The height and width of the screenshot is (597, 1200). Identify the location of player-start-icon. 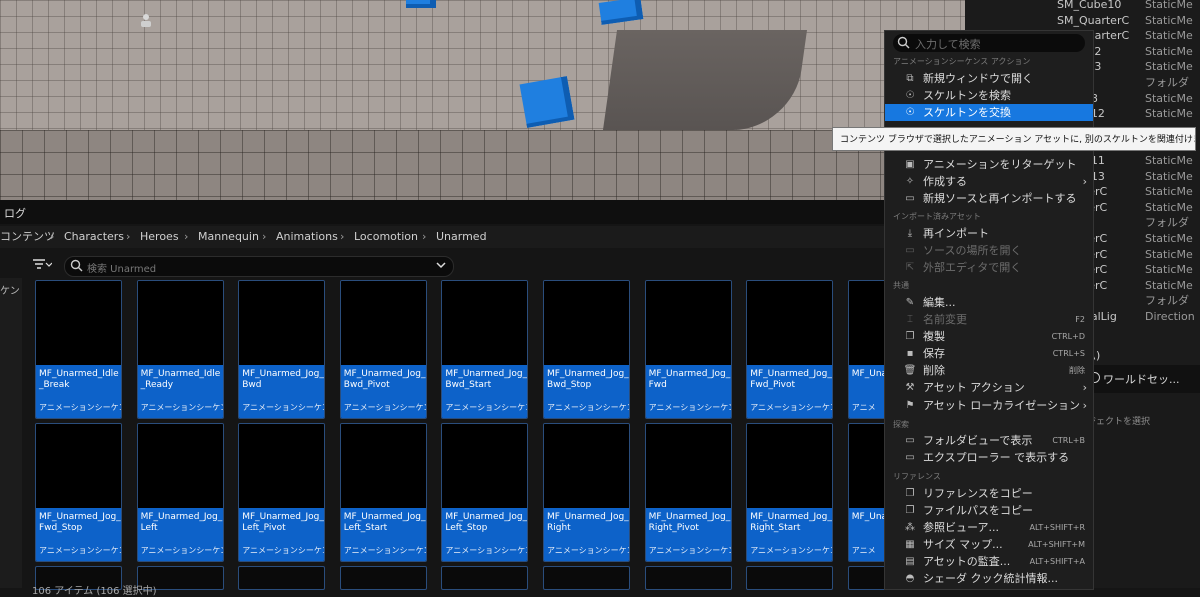
(146, 20).